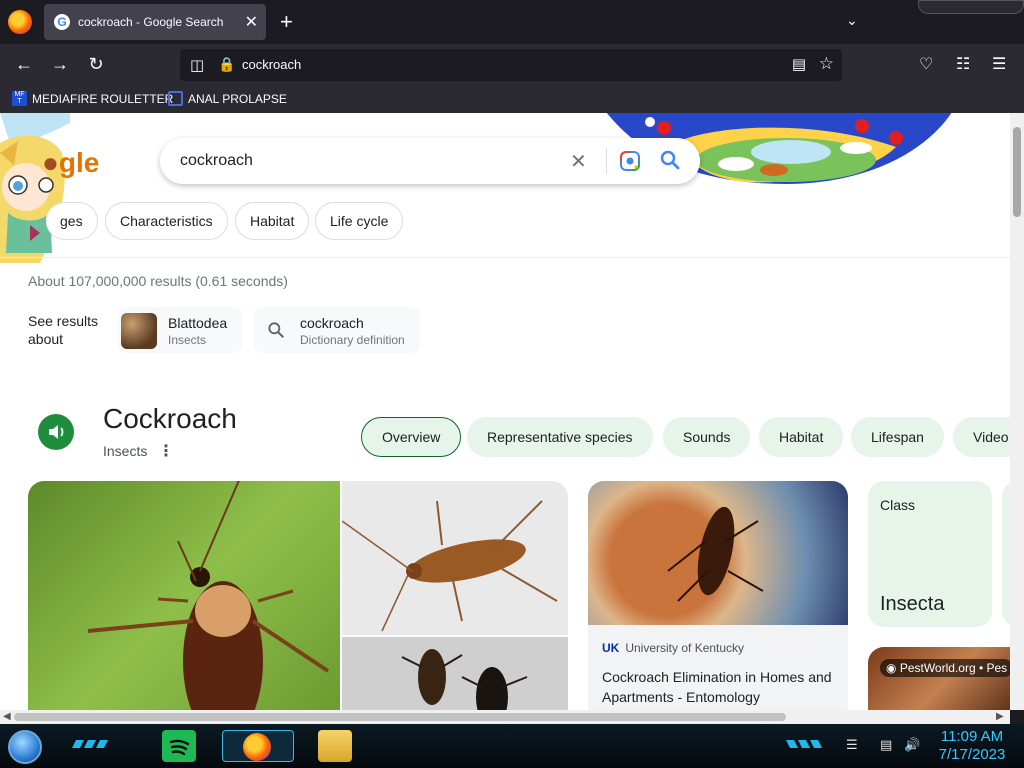 The width and height of the screenshot is (1024, 768). Describe the element at coordinates (35, 188) in the screenshot. I see `cartoon-sticker-image` at that location.